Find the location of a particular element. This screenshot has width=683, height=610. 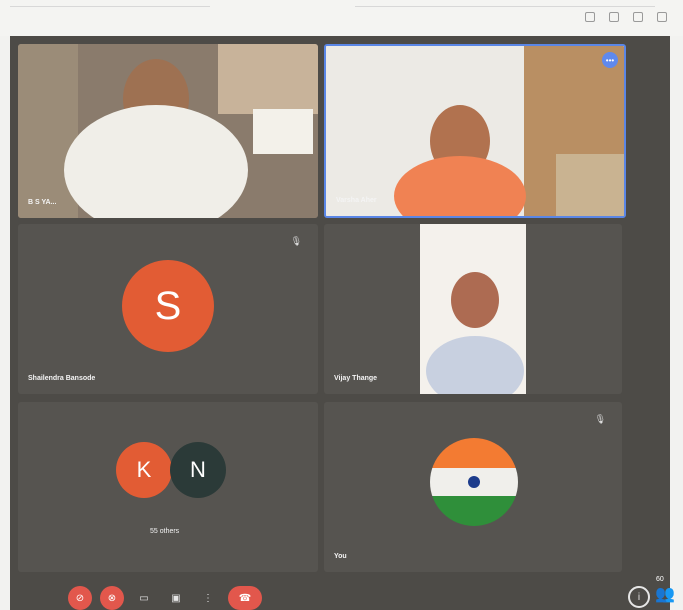

you-avatar-image is located at coordinates (474, 482).